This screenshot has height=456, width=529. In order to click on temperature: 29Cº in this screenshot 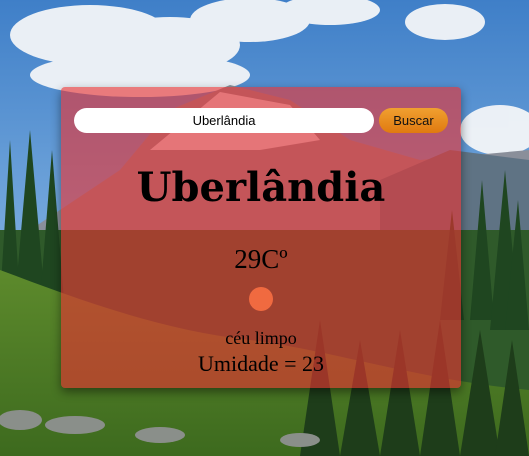, I will do `click(261, 259)`.